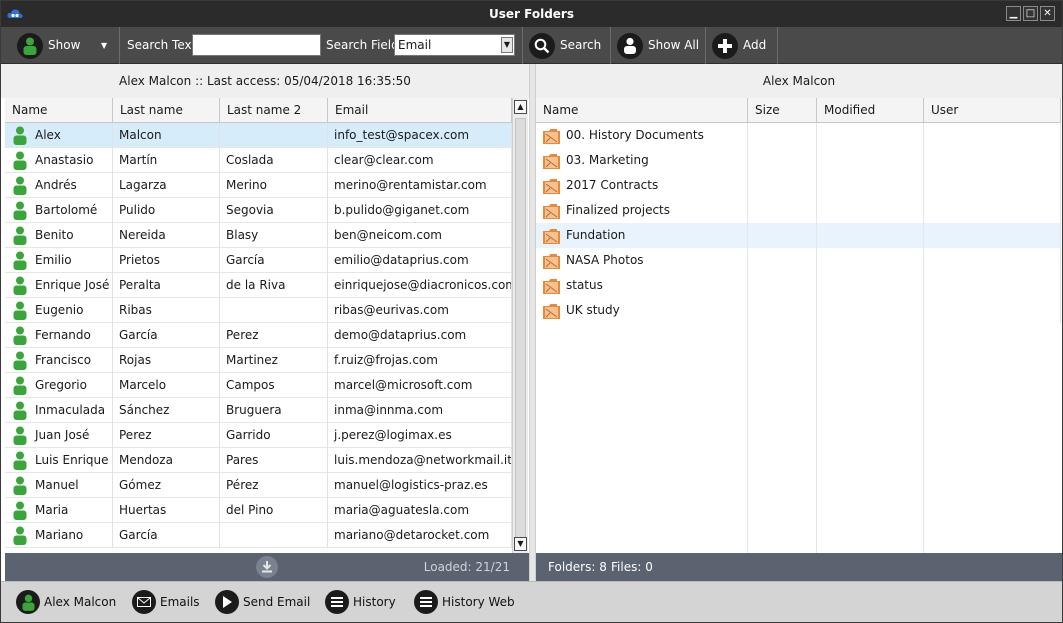  I want to click on table-cell: Gregorio, so click(59, 385).